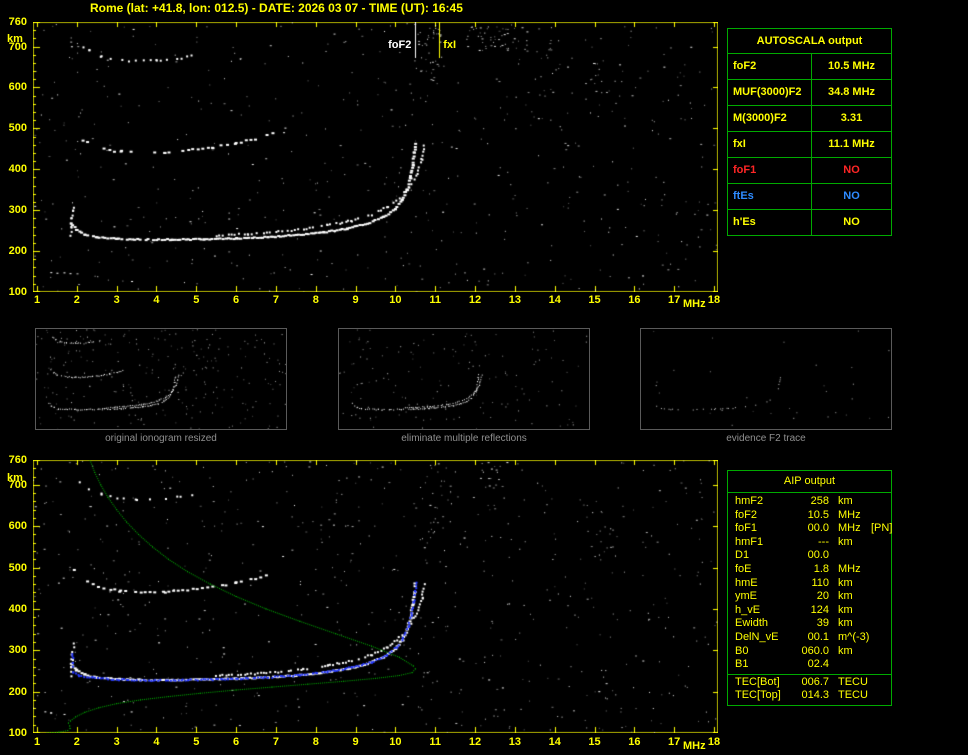  Describe the element at coordinates (854, 636) in the screenshot. I see `aip-unit: m^(-3)` at that location.